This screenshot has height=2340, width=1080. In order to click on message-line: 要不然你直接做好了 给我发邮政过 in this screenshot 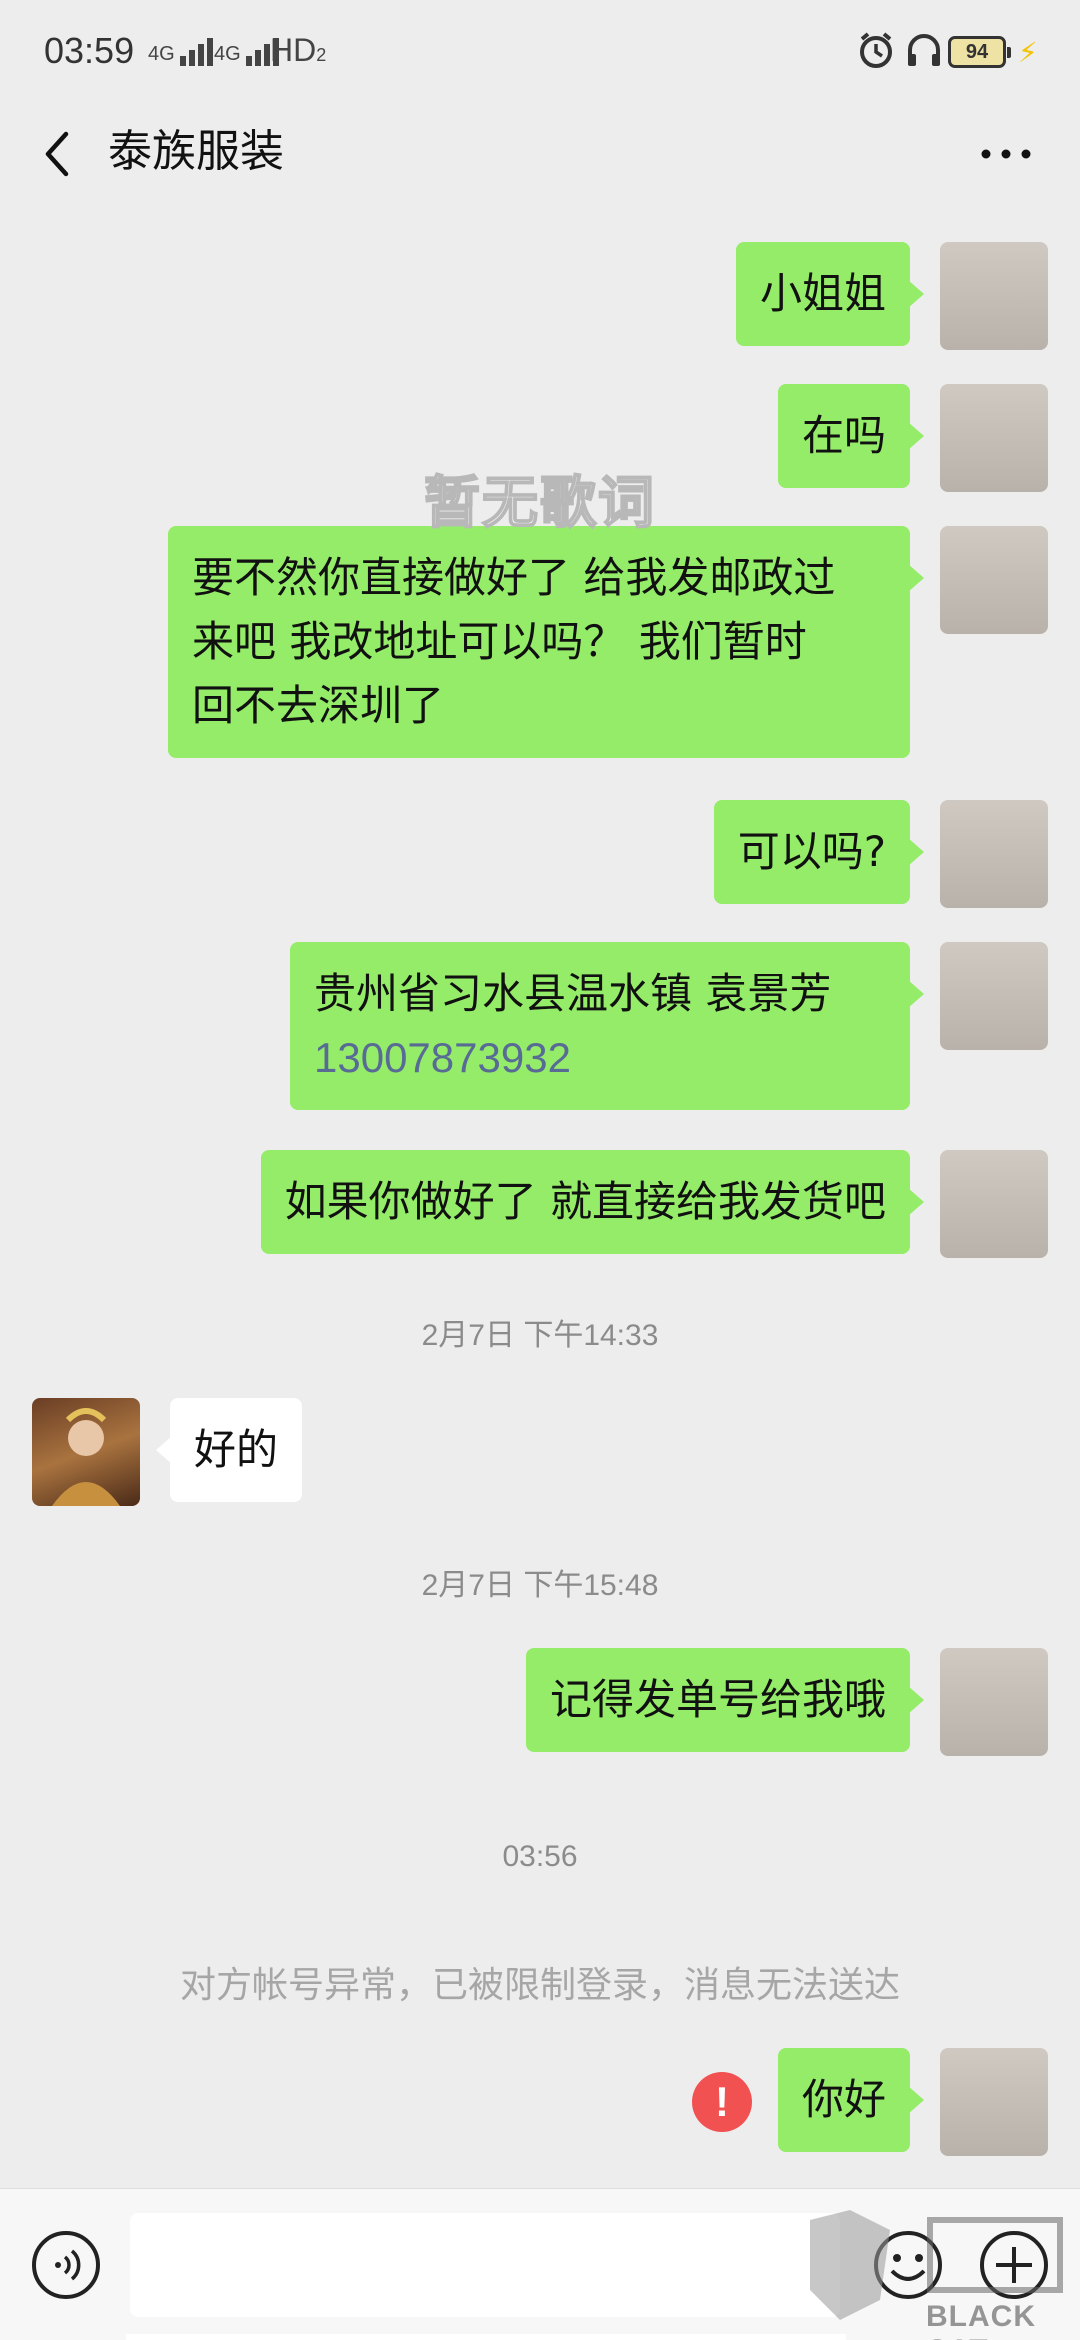, I will do `click(514, 577)`.